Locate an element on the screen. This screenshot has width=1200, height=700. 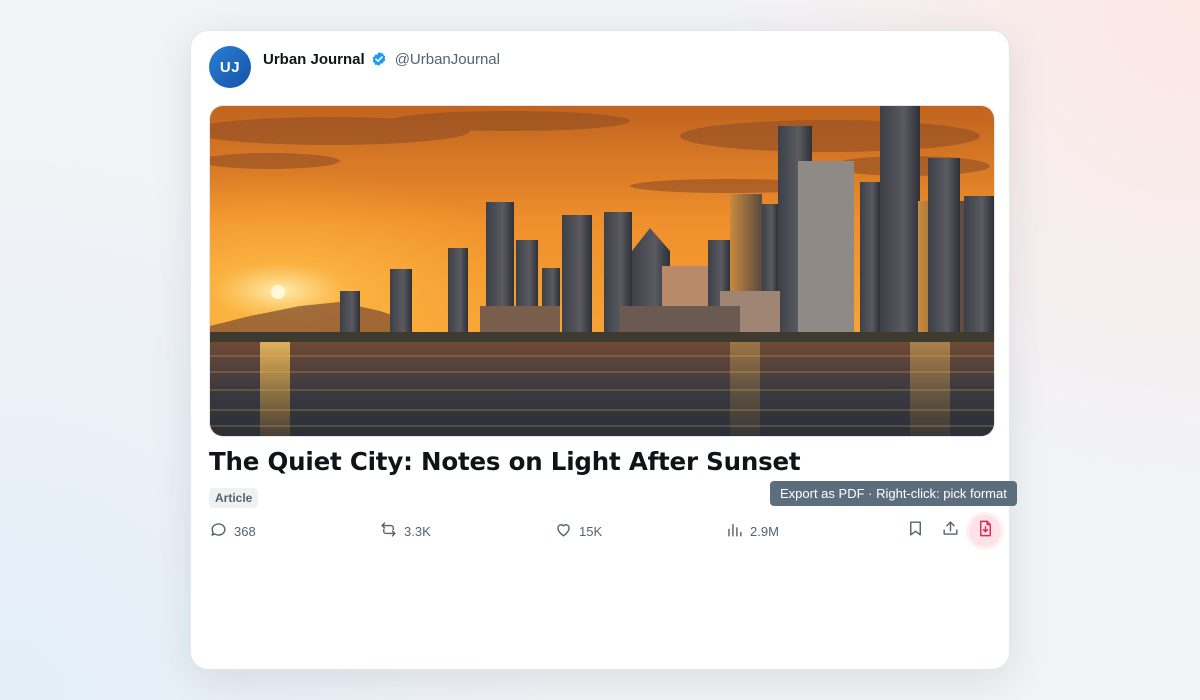
upload-share-icon is located at coordinates (950, 531).